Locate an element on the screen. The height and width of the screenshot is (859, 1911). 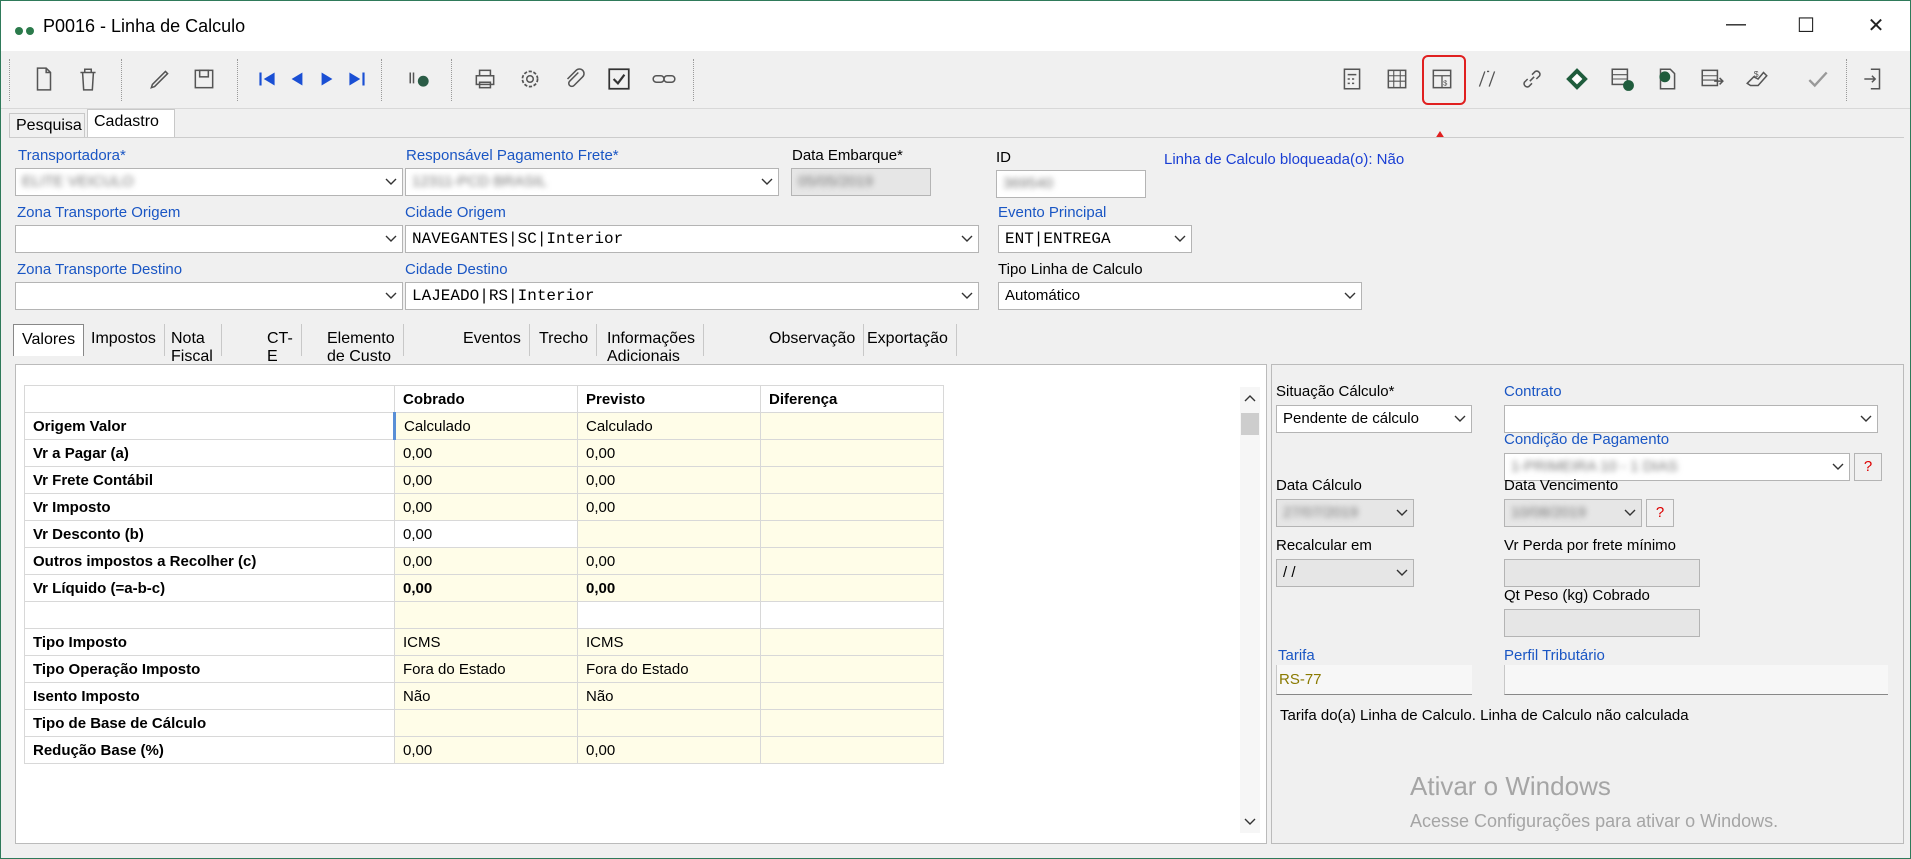
perfil-field is located at coordinates (1696, 680).